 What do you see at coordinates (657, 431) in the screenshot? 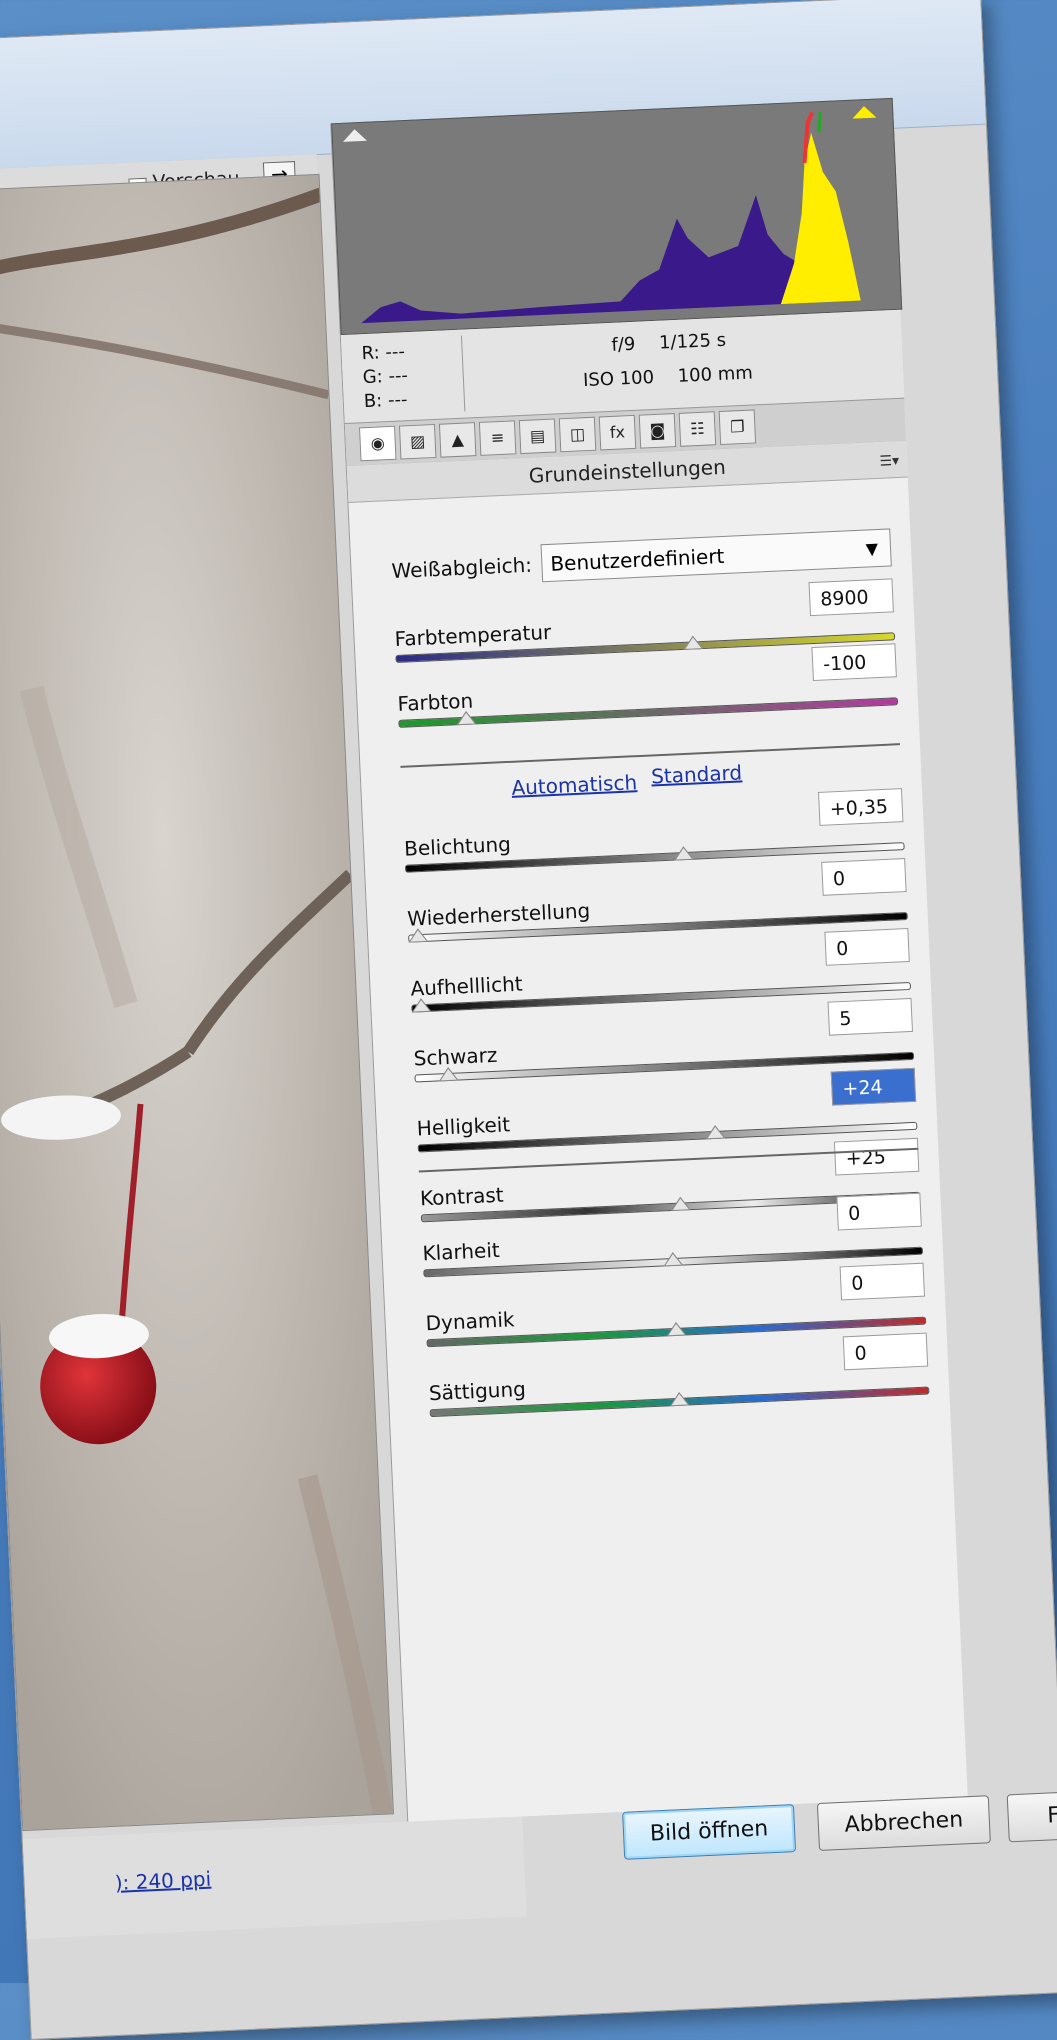
I see `camera-calibration-icon: ◙` at bounding box center [657, 431].